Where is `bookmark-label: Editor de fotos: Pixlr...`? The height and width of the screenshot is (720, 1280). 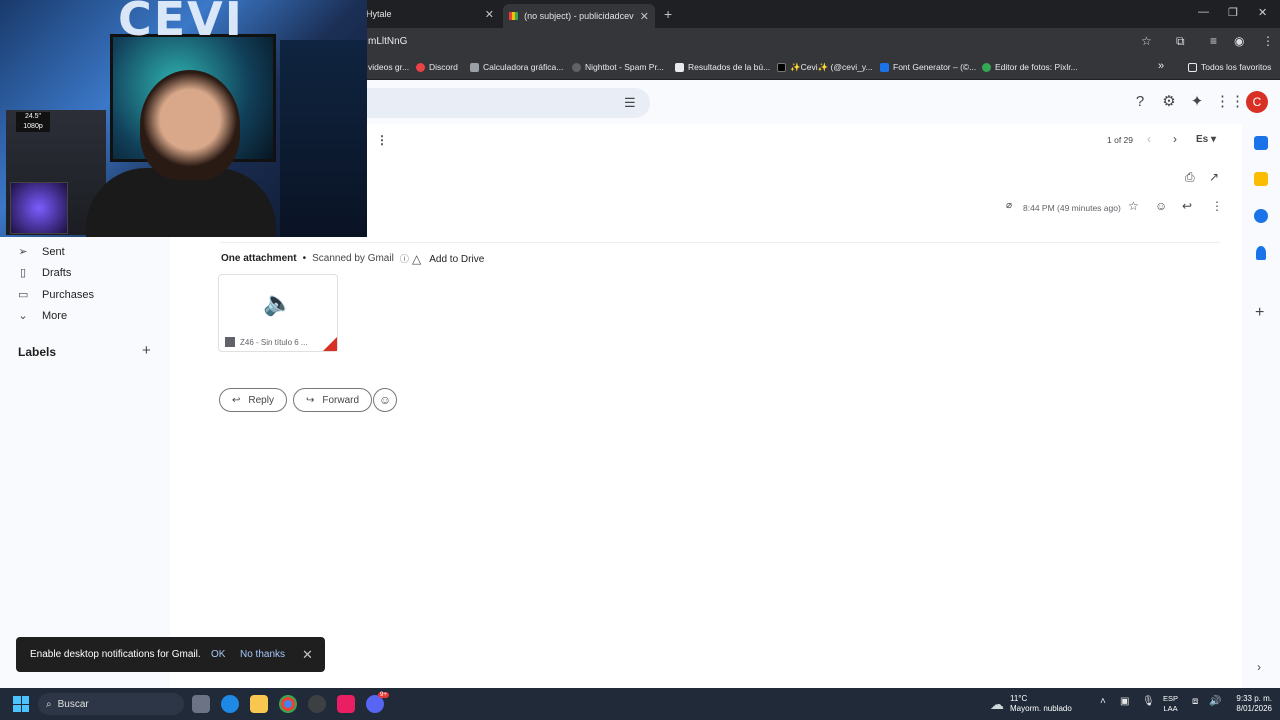 bookmark-label: Editor de fotos: Pixlr... is located at coordinates (1036, 67).